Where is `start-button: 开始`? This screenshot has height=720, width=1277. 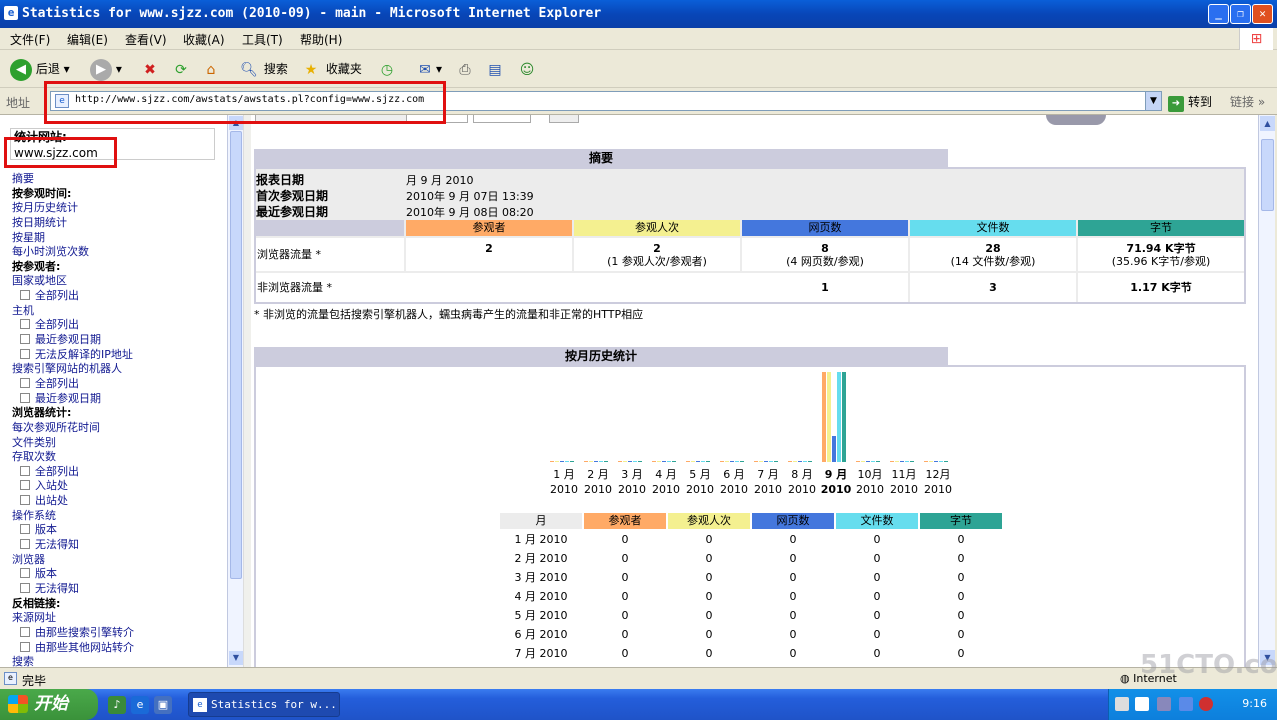 start-button: 开始 is located at coordinates (49, 704).